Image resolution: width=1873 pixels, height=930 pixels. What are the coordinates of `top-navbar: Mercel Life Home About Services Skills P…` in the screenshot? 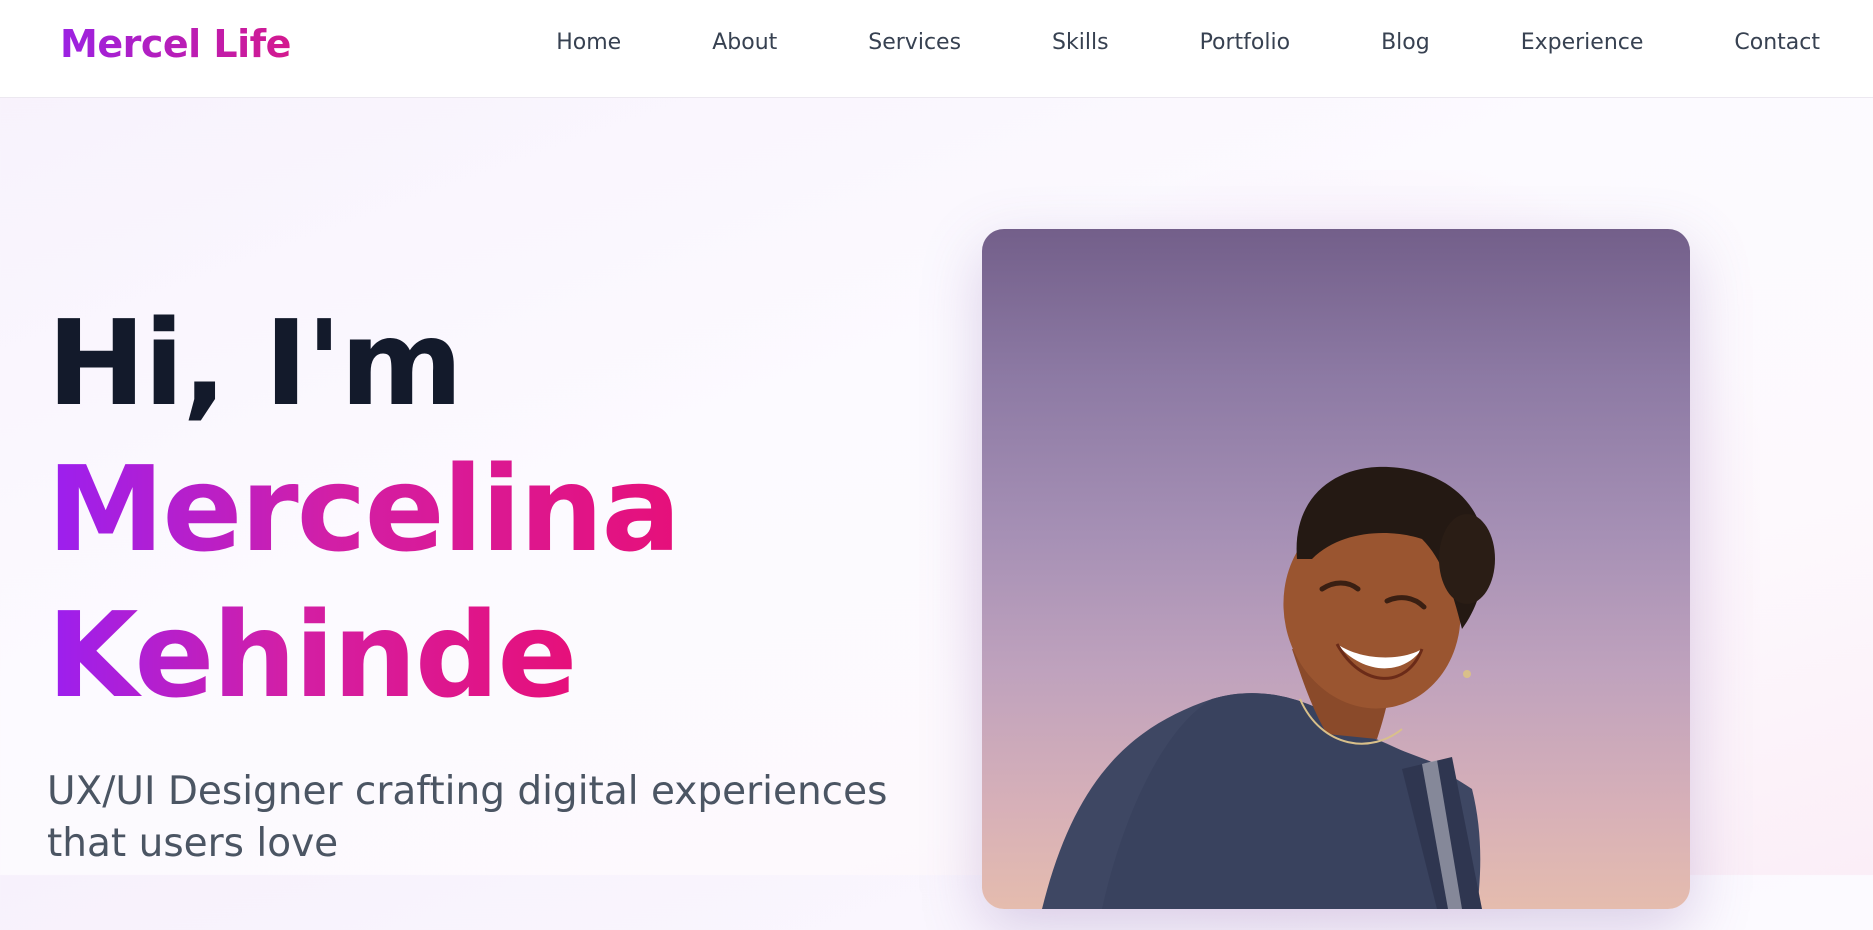 It's located at (936, 49).